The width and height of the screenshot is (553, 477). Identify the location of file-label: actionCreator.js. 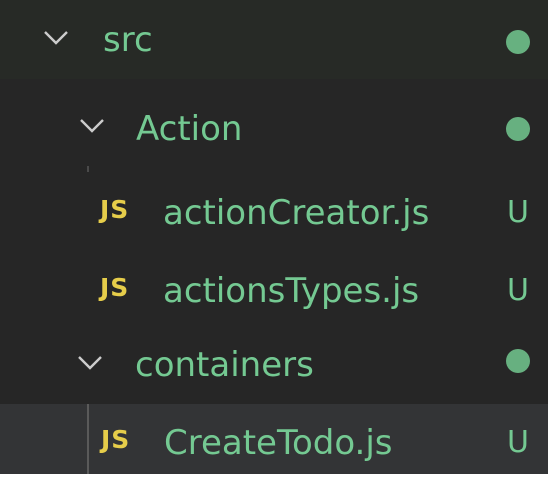
(296, 213).